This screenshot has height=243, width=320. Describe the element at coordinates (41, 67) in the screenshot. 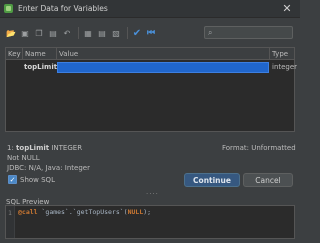

I see `param-name-cell: topLimit` at that location.